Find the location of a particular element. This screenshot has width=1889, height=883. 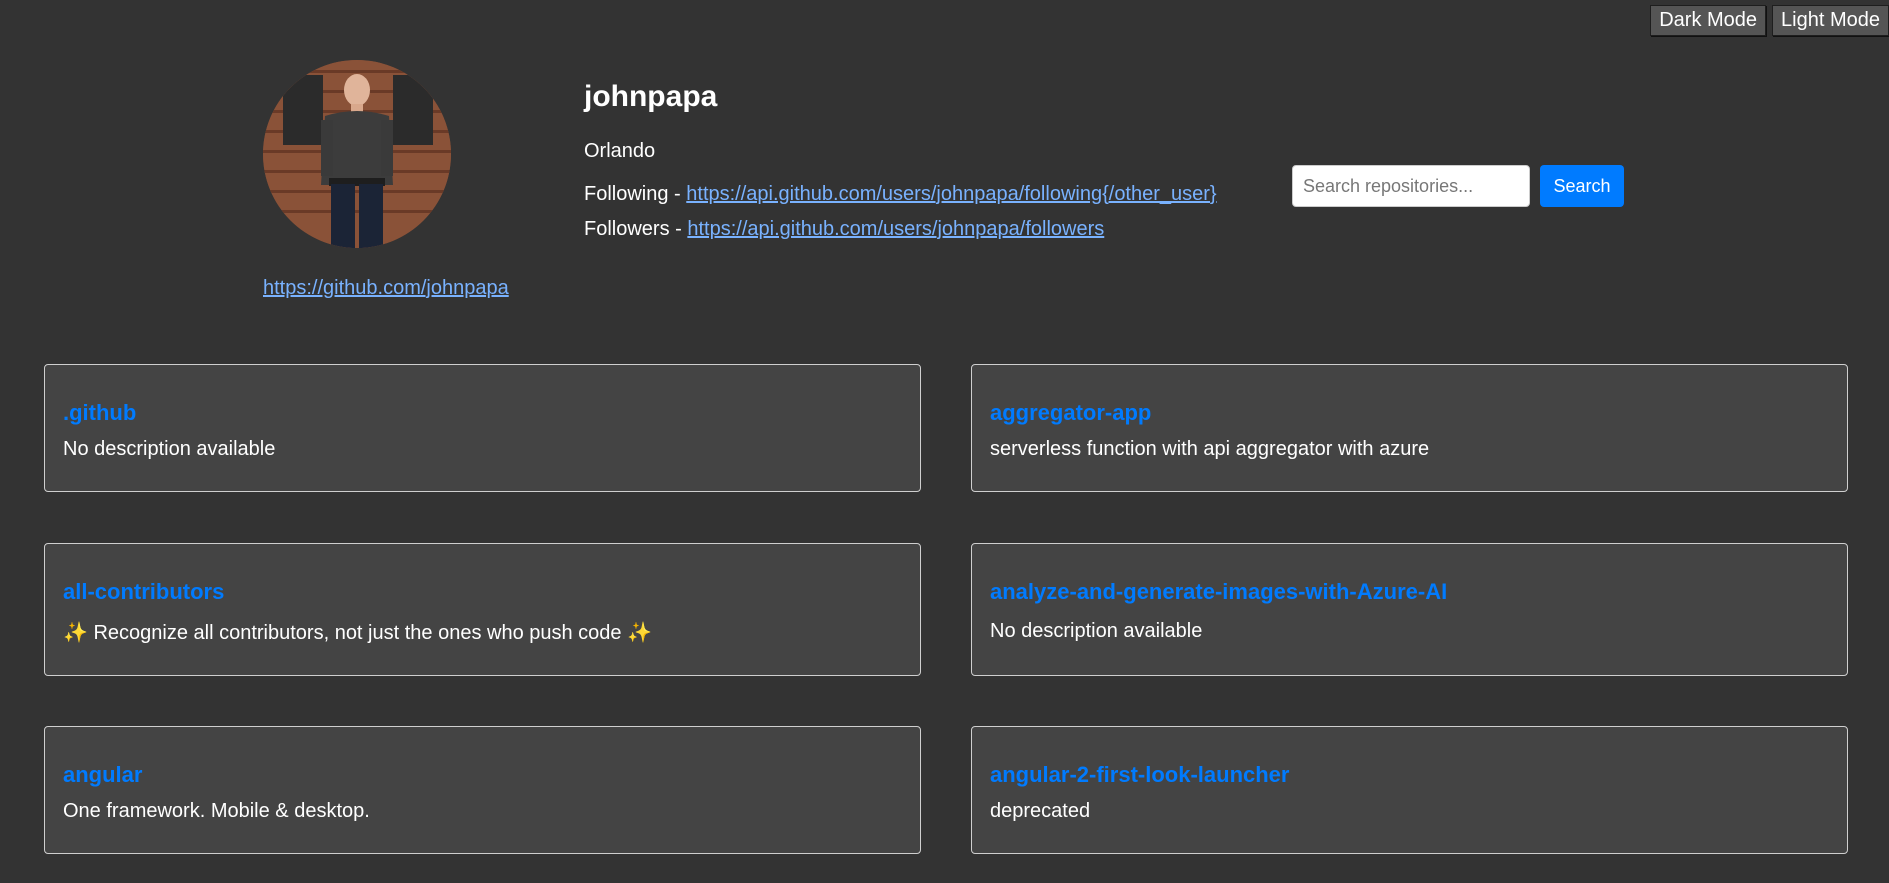

repo-card: angular-2-first-look-launcher deprecated is located at coordinates (1409, 790).